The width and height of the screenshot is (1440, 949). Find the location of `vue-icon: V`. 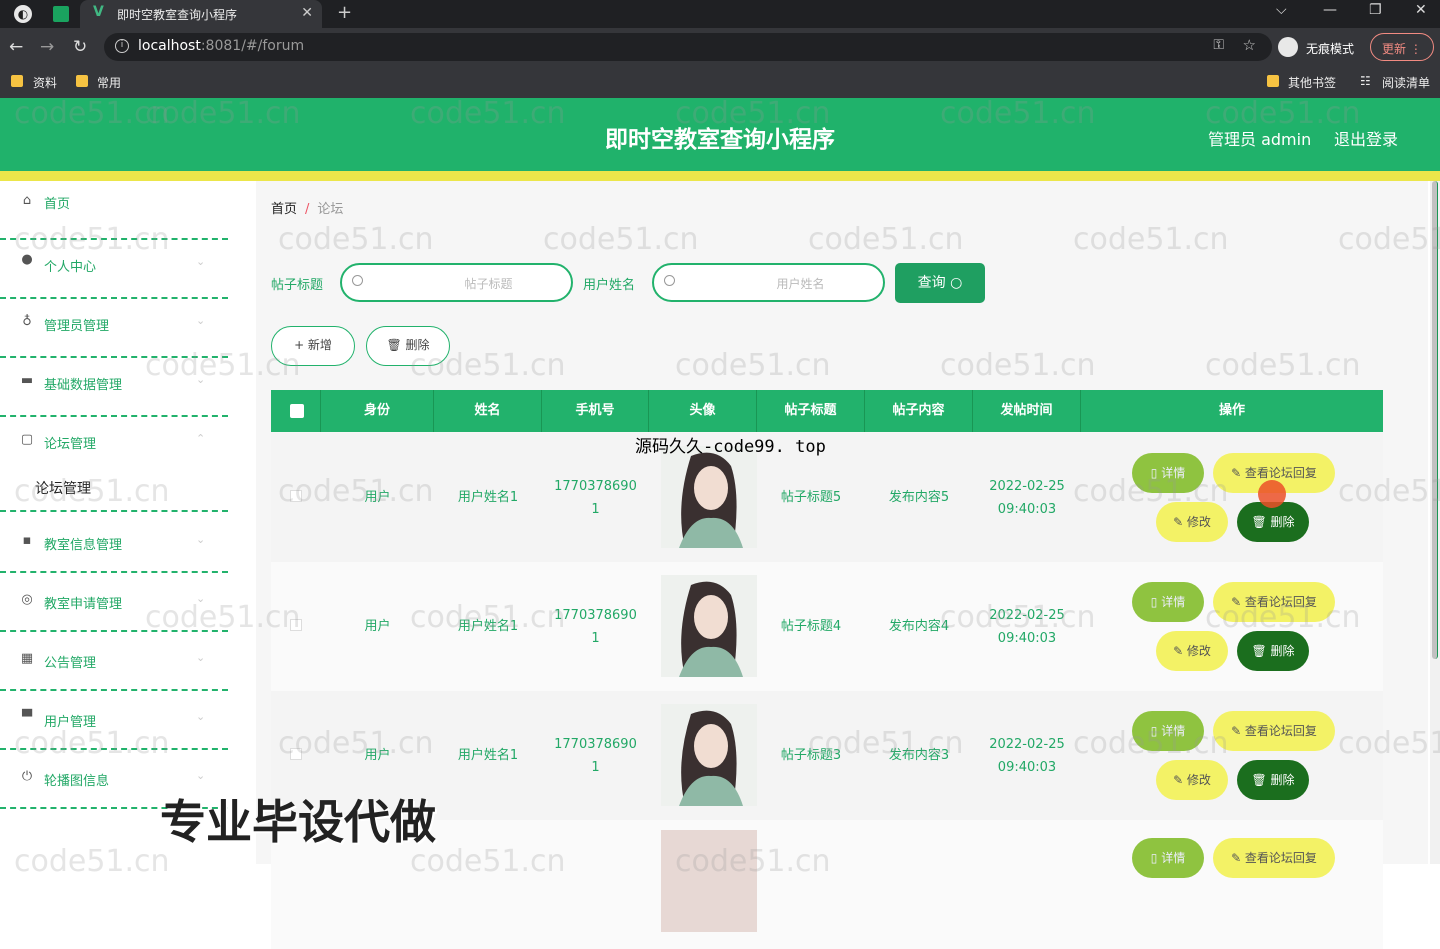

vue-icon: V is located at coordinates (98, 12).